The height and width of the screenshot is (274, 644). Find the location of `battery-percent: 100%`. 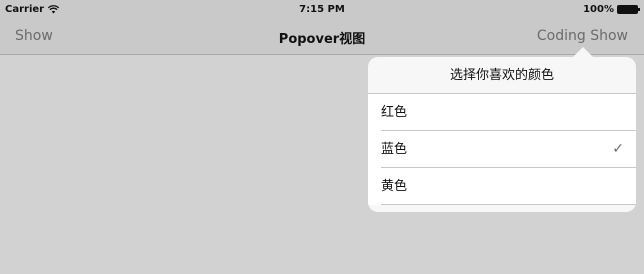

battery-percent: 100% is located at coordinates (598, 9).